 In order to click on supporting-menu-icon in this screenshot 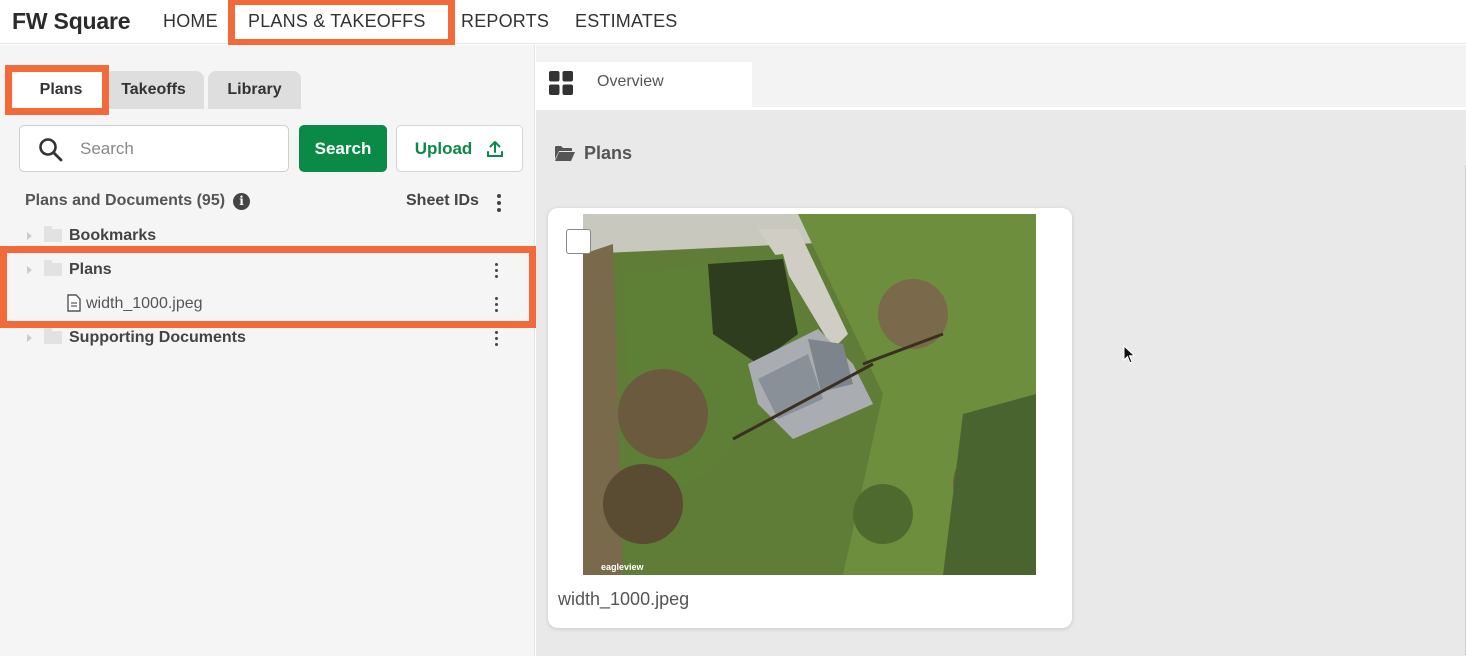, I will do `click(496, 338)`.